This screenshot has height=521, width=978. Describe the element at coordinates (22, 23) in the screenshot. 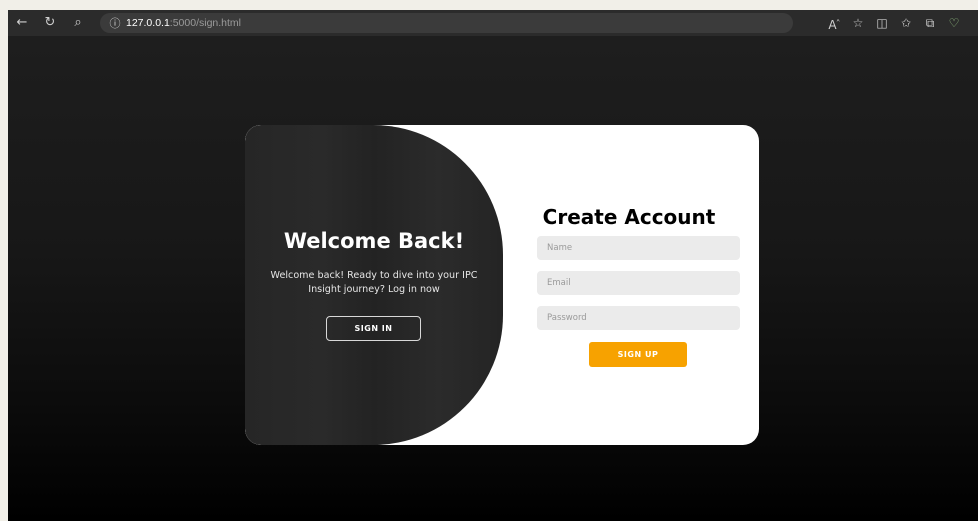

I see `back-arrow-icon: ←` at that location.